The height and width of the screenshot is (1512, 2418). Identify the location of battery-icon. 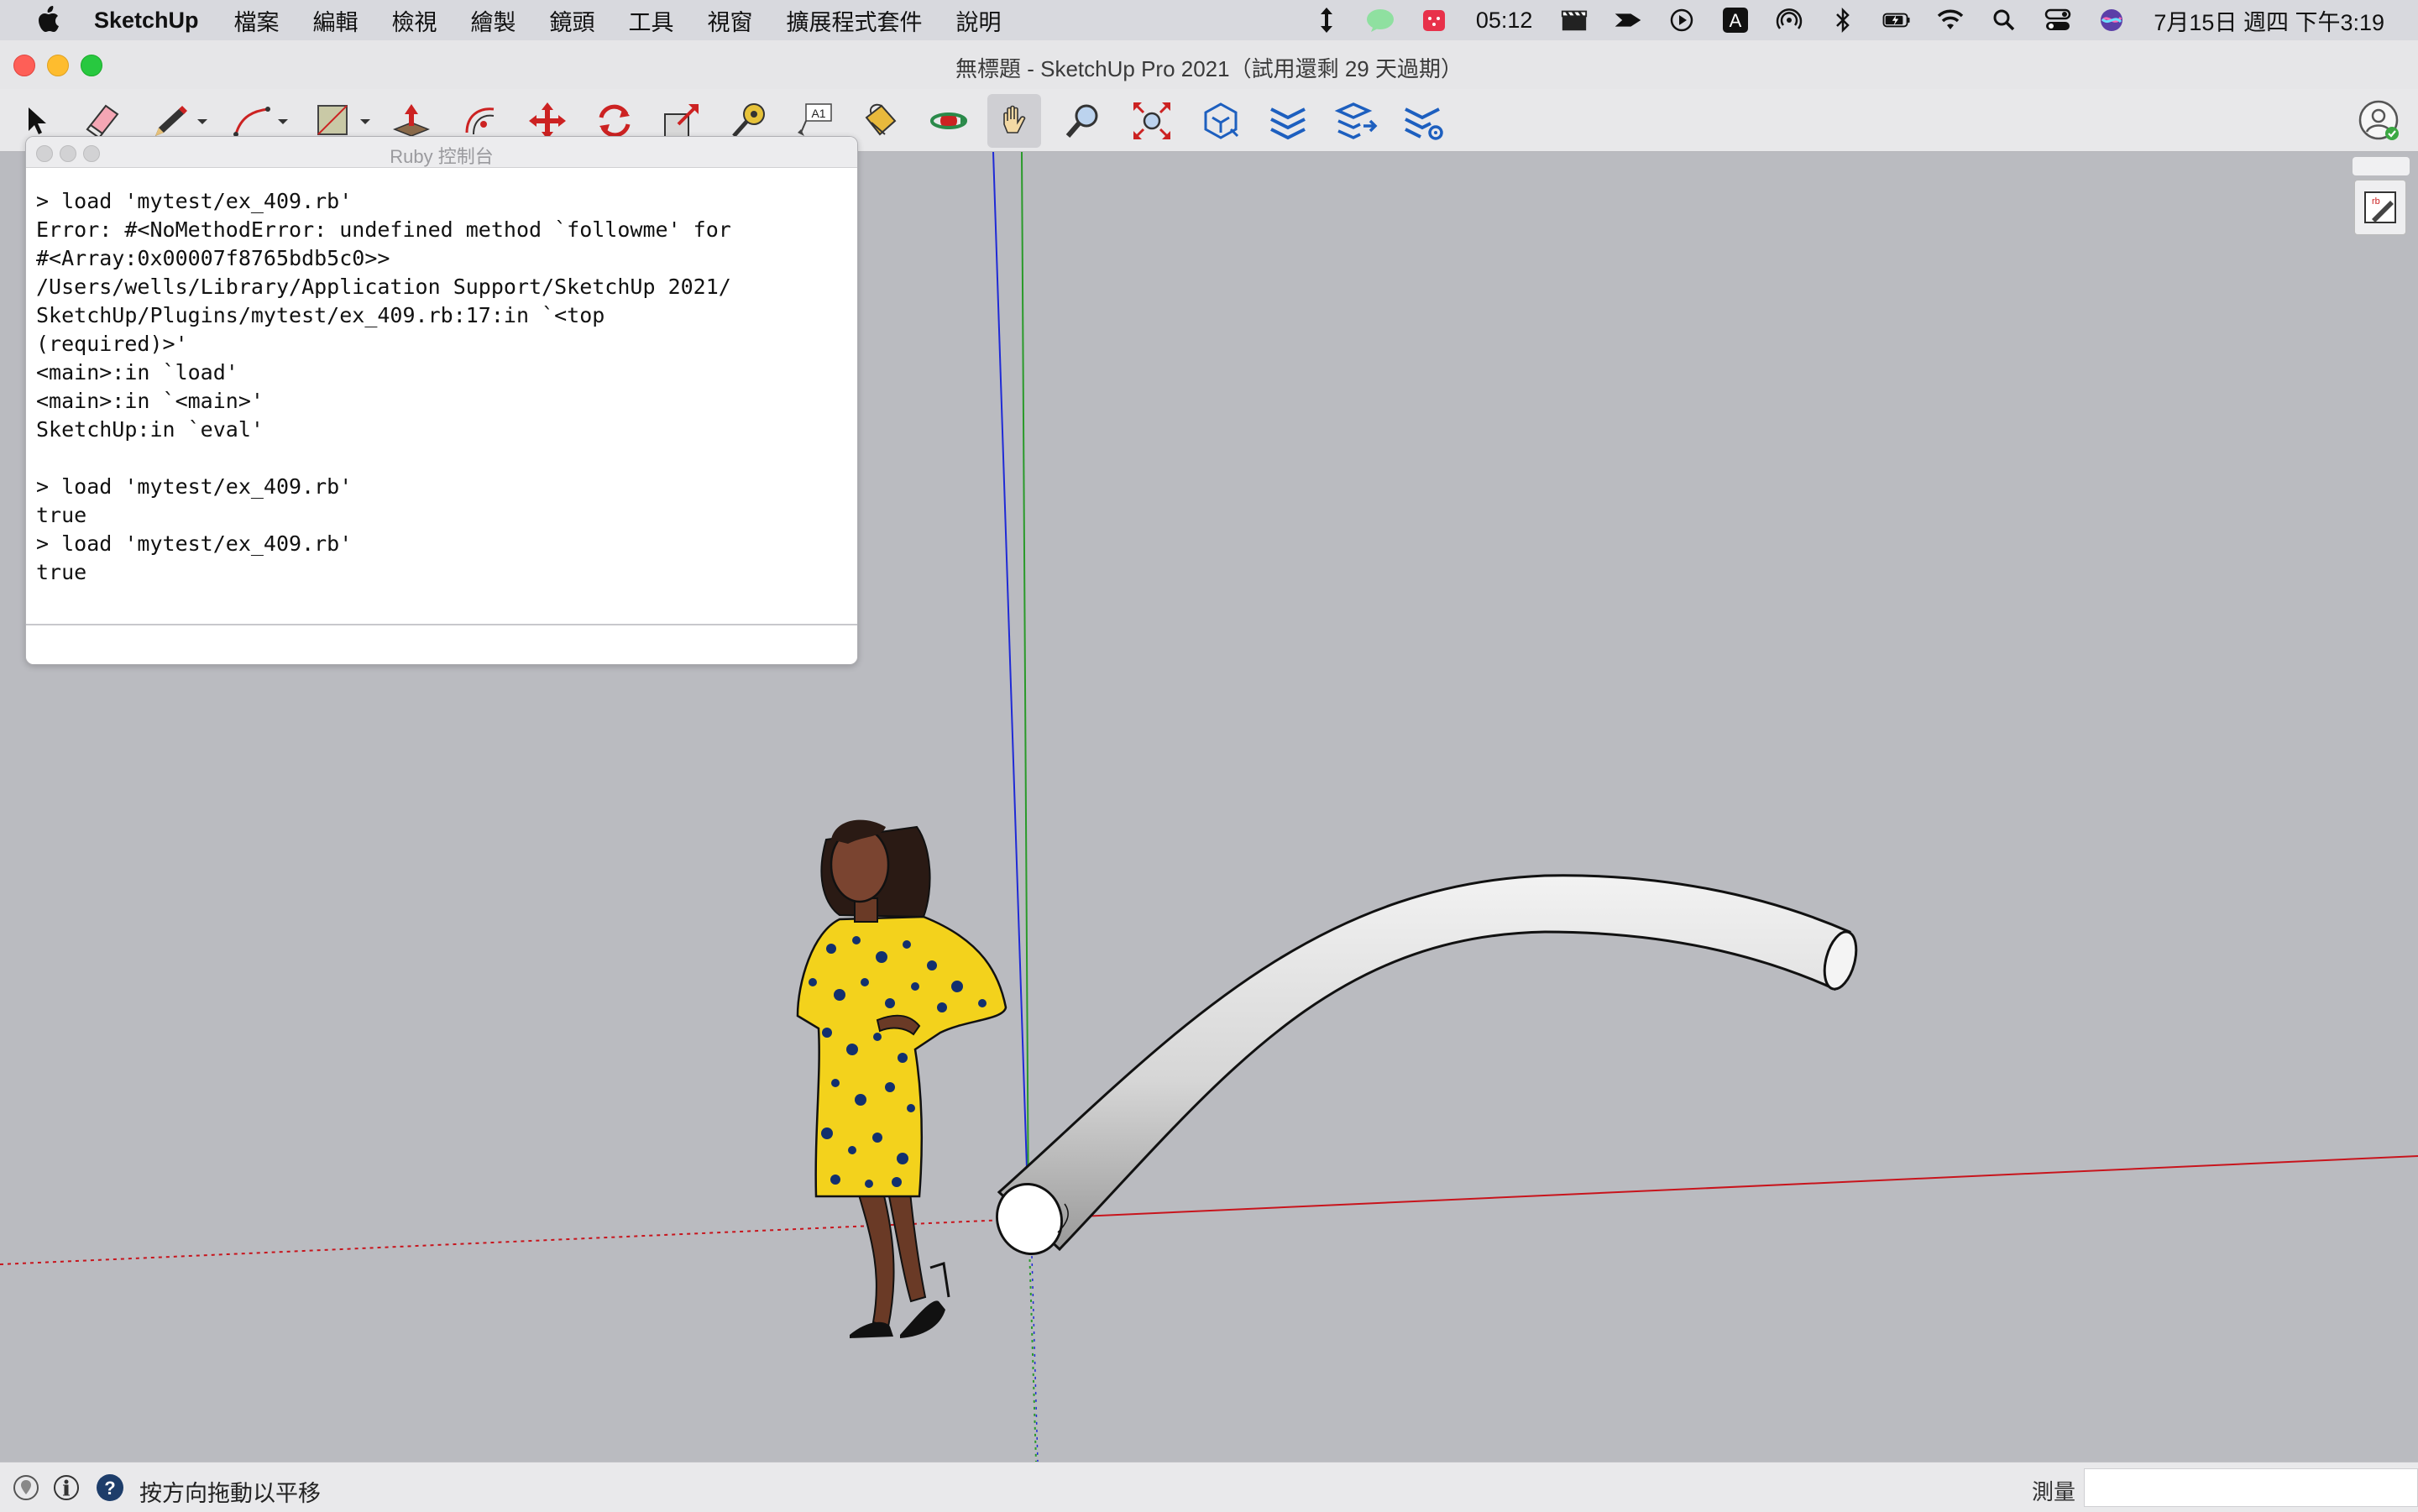
(1896, 20).